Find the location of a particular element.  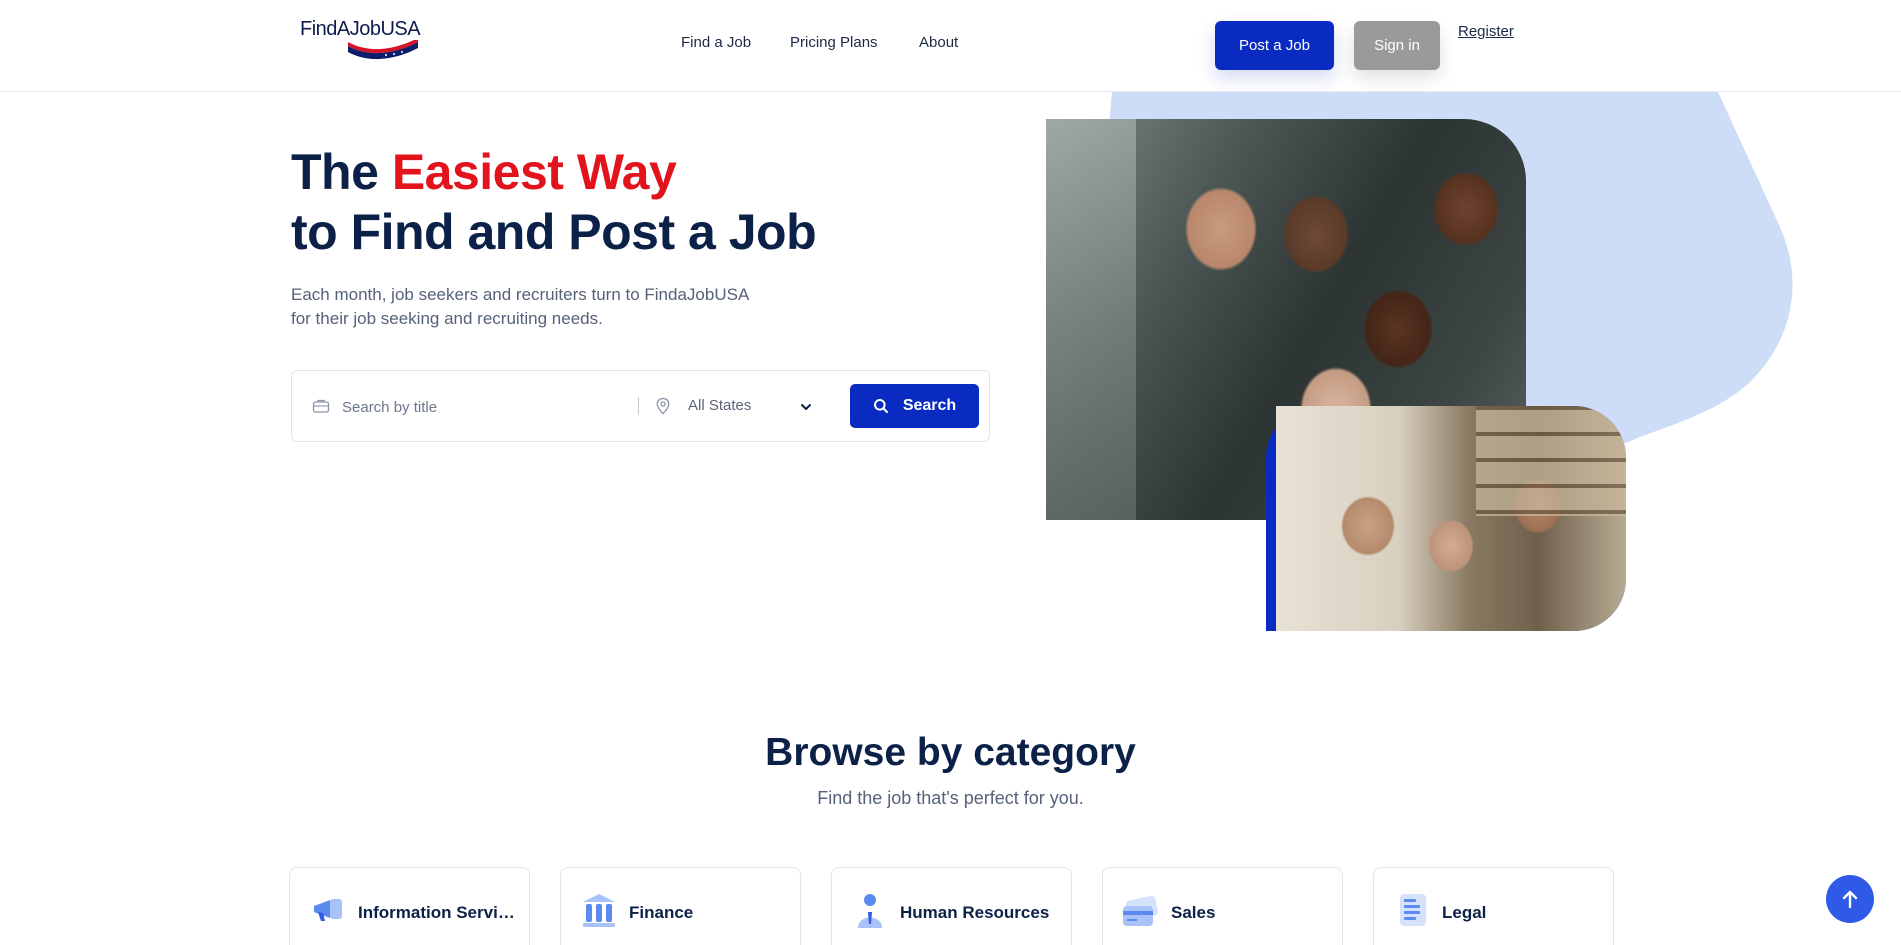

person-icon is located at coordinates (870, 910).